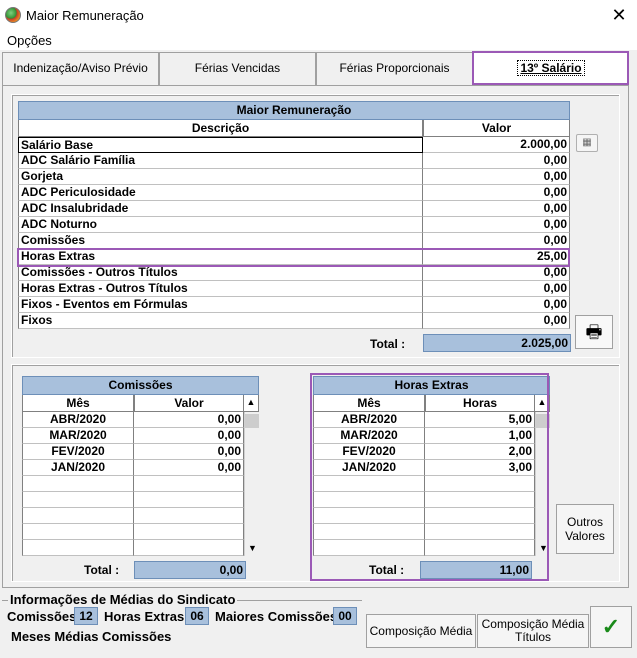 Image resolution: width=637 pixels, height=658 pixels. Describe the element at coordinates (611, 627) in the screenshot. I see `check-icon: ✓` at that location.